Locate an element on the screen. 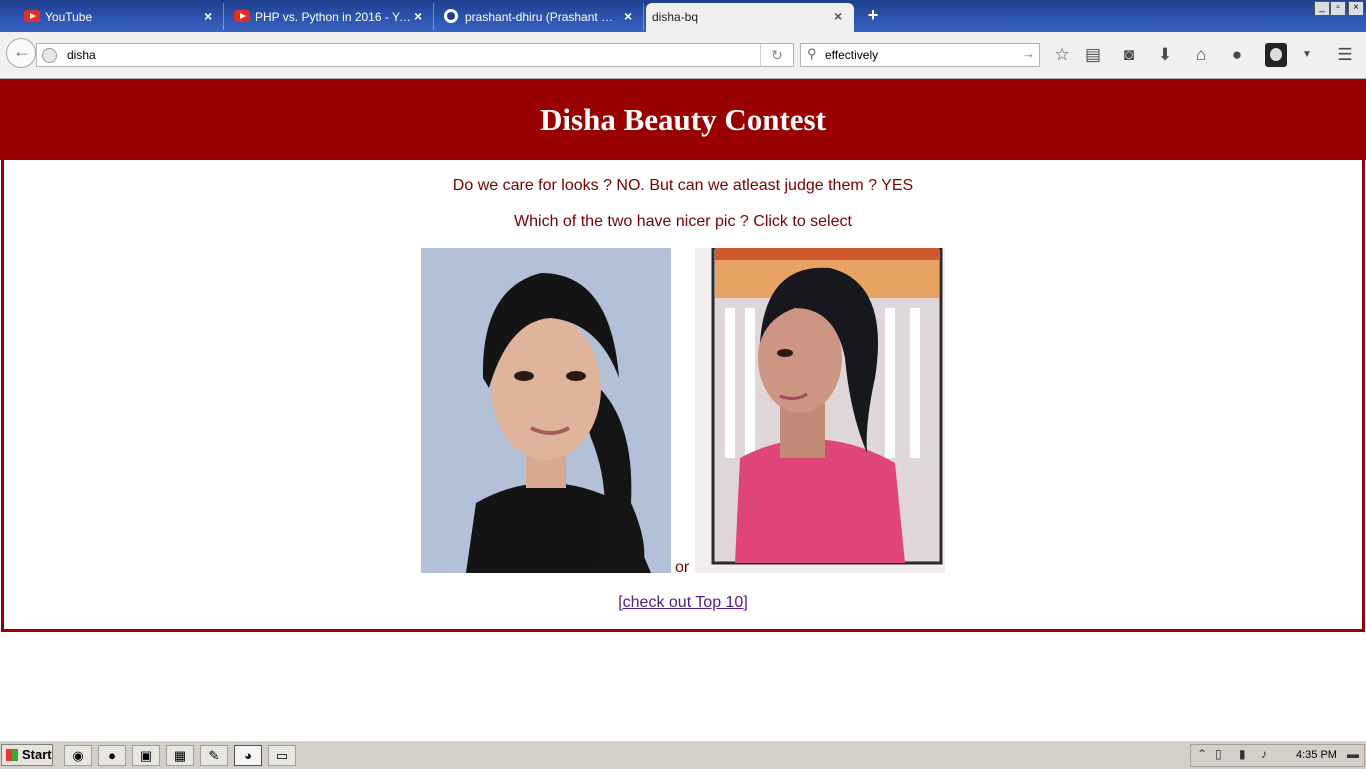  reload-icon: ↻ is located at coordinates (776, 55).